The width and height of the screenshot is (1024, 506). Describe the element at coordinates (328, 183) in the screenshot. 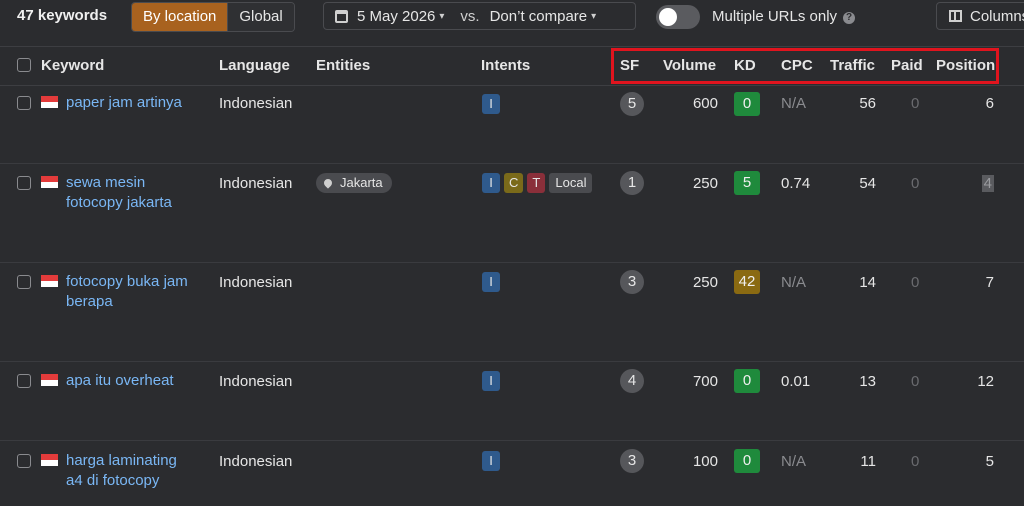

I see `location-pin-icon` at that location.